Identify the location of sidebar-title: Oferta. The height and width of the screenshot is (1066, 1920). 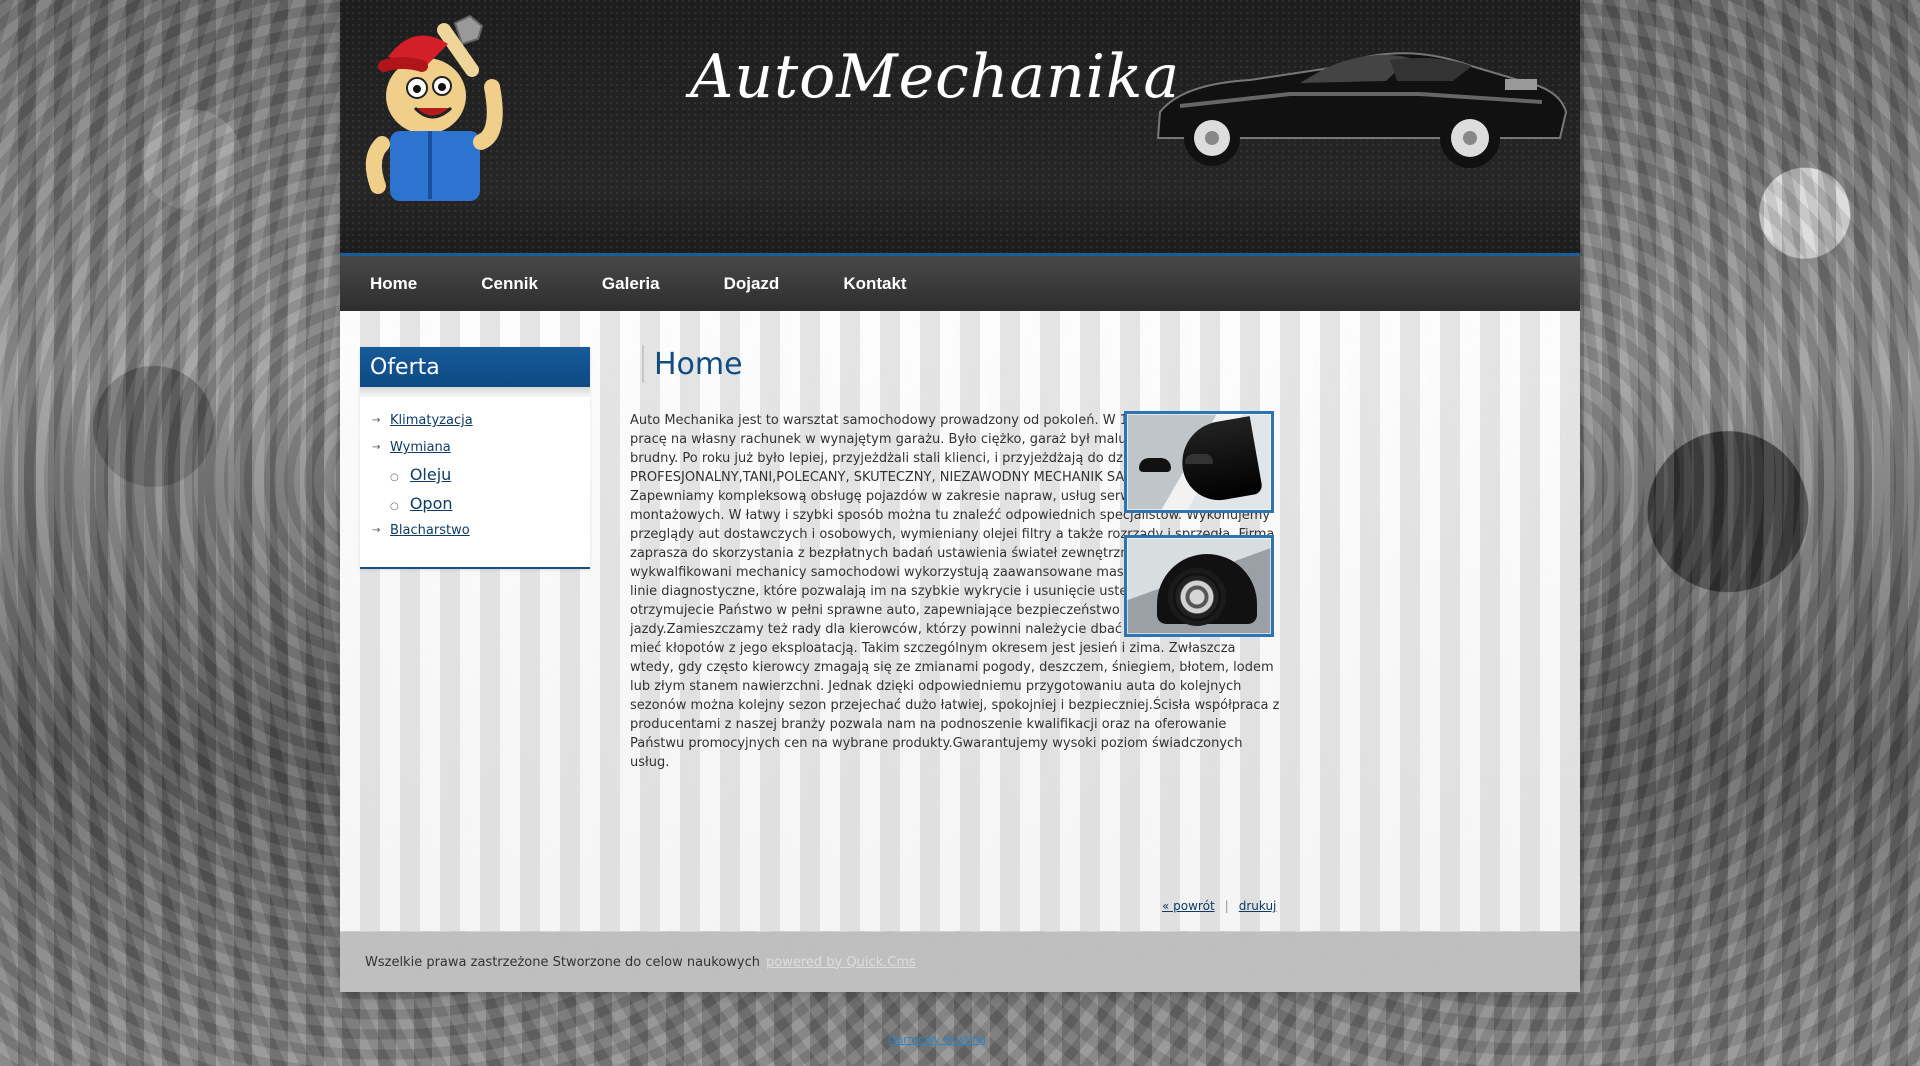
(475, 367).